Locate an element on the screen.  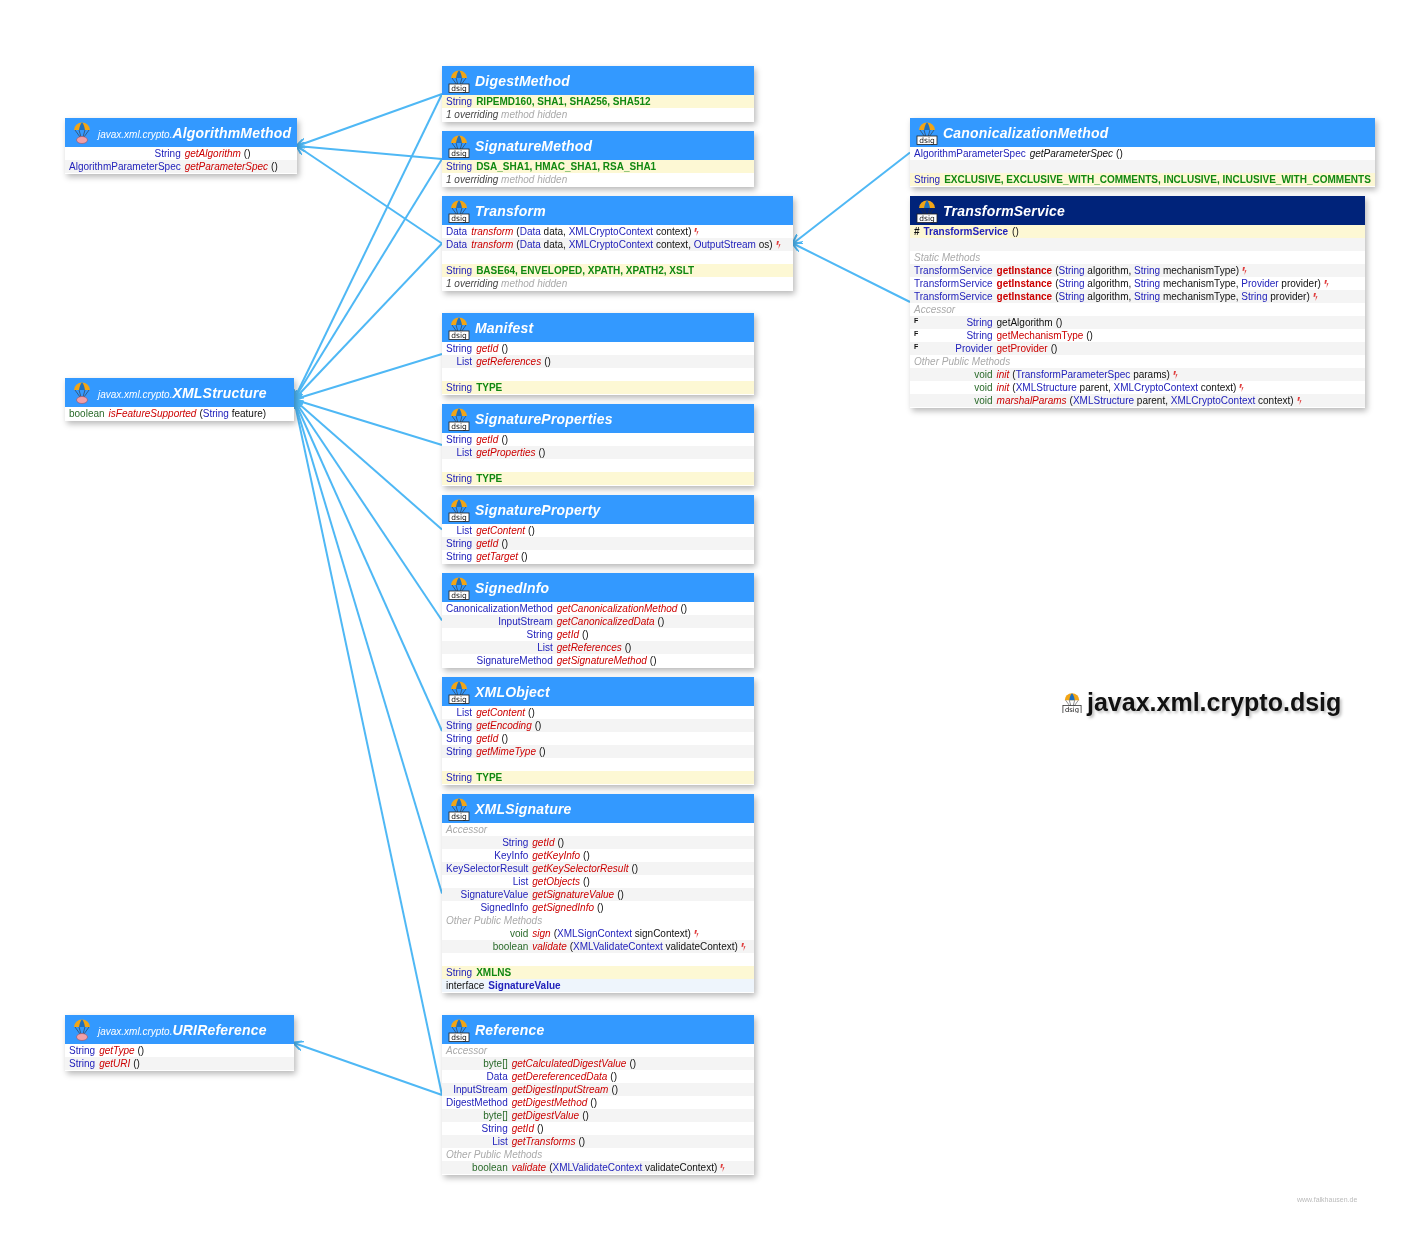
method-name: getInstance is located at coordinates (1024, 270).